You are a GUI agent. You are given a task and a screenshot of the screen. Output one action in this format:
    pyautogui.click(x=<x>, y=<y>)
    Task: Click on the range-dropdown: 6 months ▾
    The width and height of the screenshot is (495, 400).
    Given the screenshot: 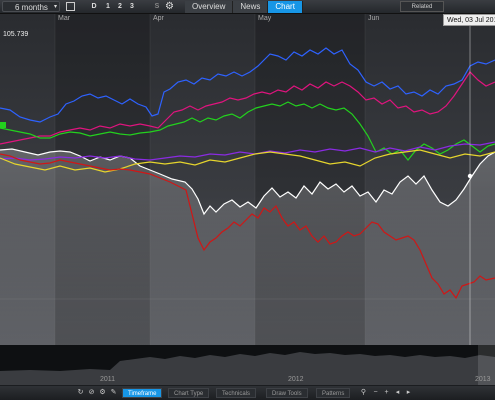 What is the action you would take?
    pyautogui.click(x=31, y=6)
    